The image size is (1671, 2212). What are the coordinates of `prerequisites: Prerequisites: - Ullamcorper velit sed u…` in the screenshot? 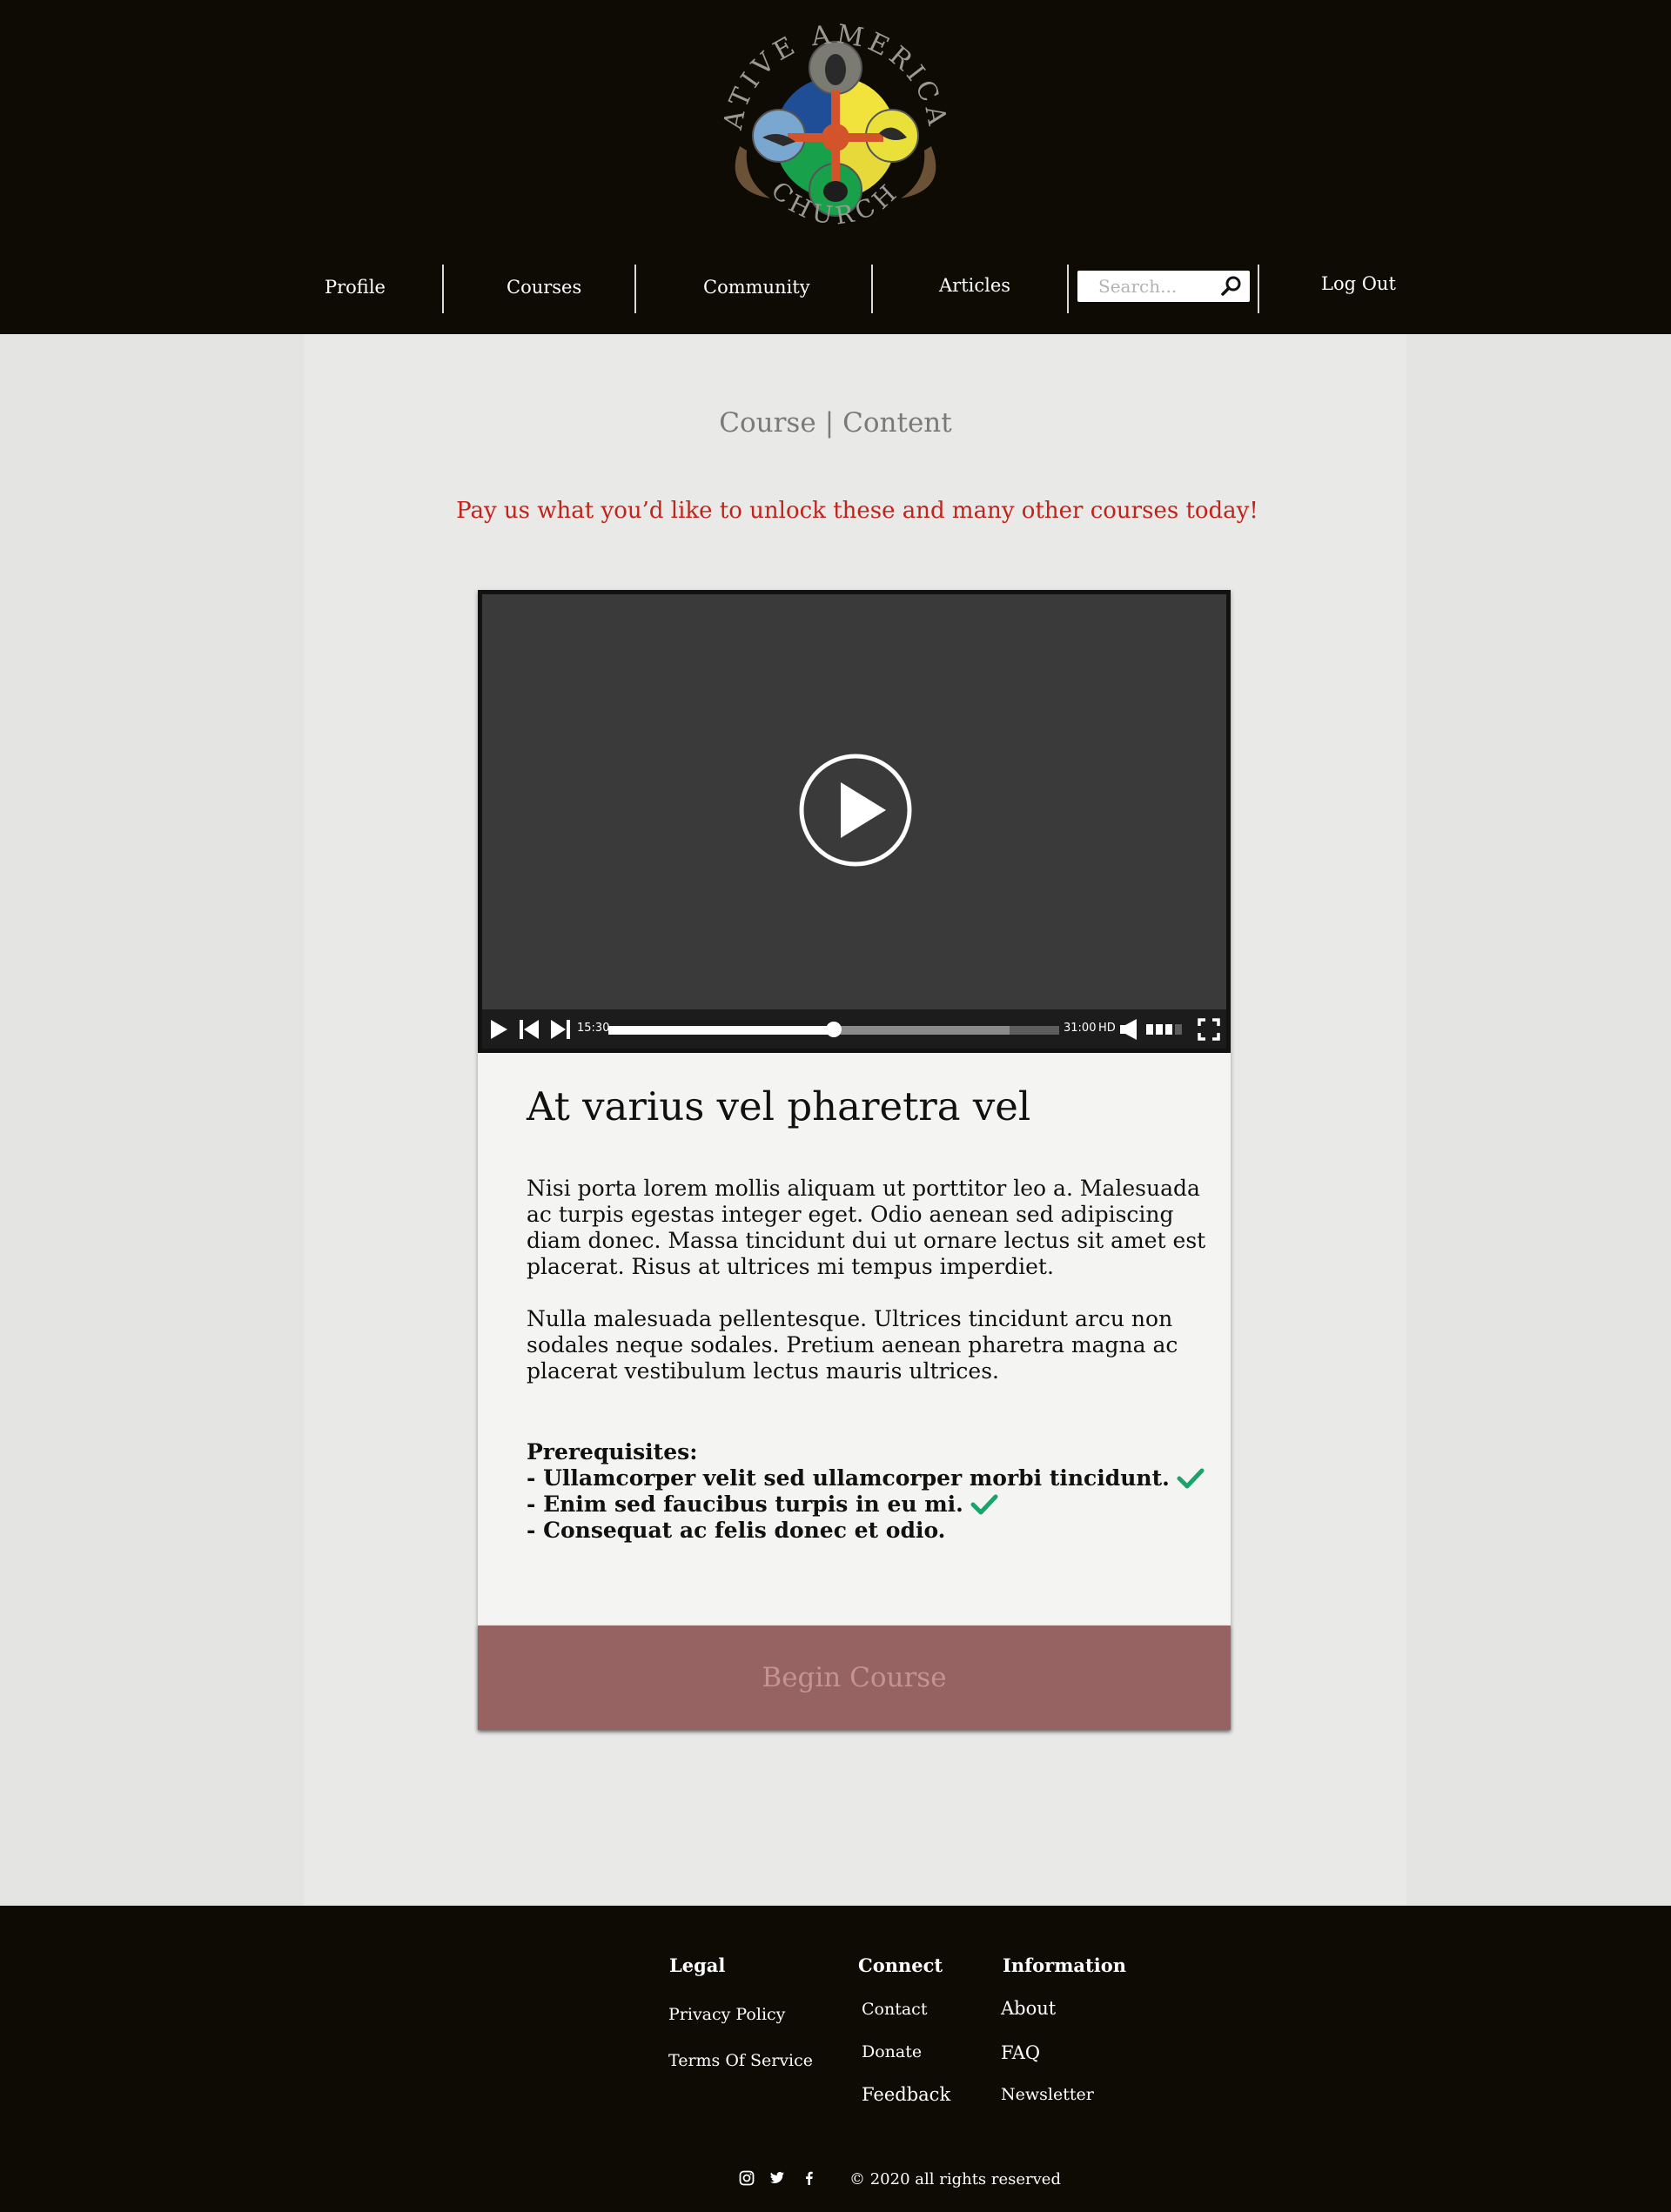 It's located at (866, 1491).